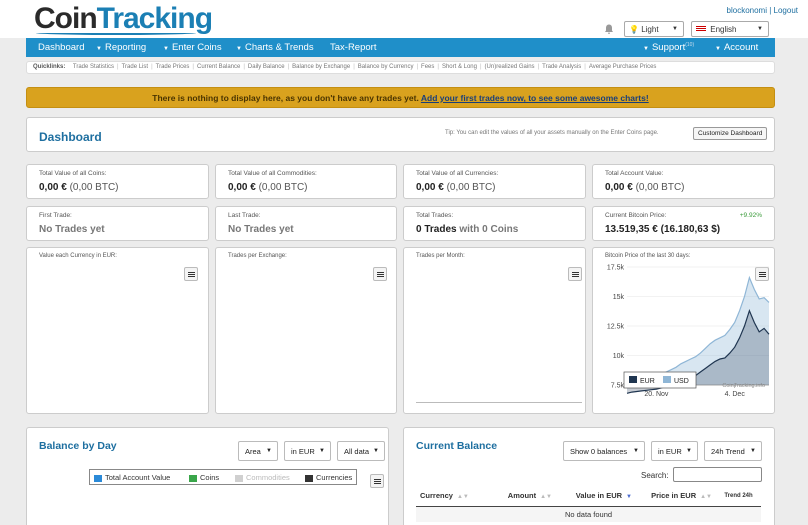  What do you see at coordinates (596, 496) in the screenshot?
I see `col-value: Value in EUR ▼` at bounding box center [596, 496].